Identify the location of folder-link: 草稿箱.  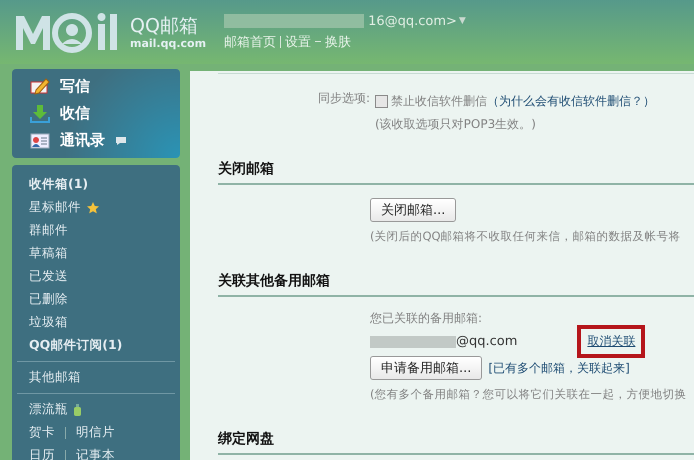
(48, 253).